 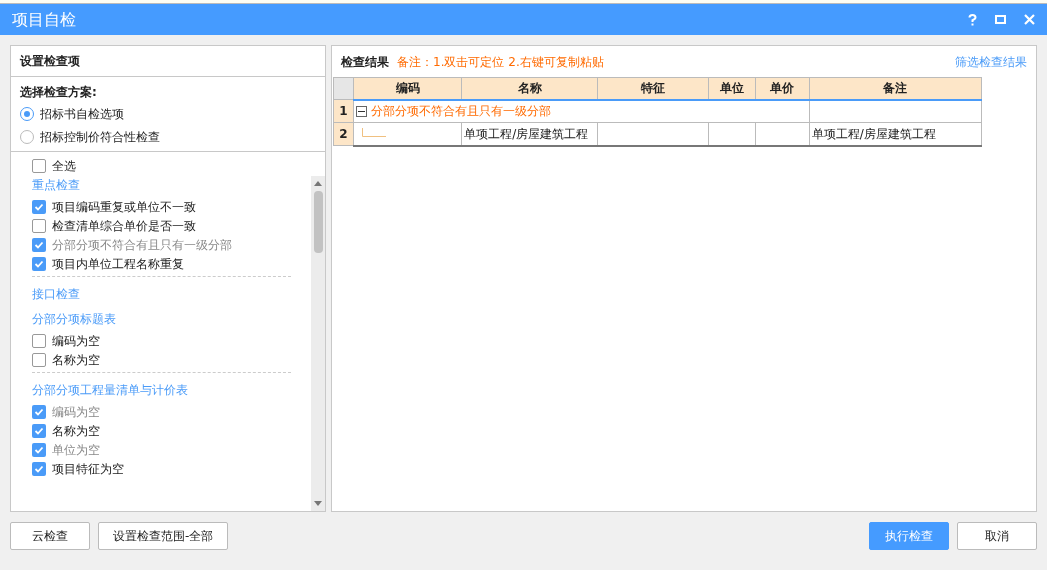 I want to click on radio-option: 招标控制价符合性检查, so click(x=168, y=137).